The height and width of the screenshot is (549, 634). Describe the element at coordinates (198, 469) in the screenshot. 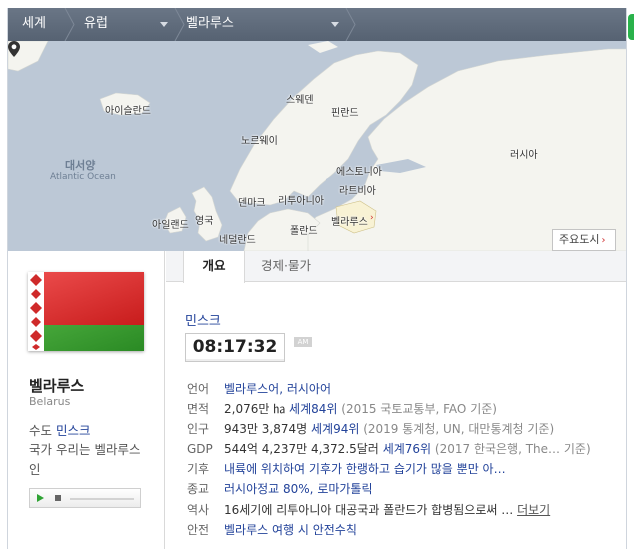

I see `row-climate-key: 기후` at that location.